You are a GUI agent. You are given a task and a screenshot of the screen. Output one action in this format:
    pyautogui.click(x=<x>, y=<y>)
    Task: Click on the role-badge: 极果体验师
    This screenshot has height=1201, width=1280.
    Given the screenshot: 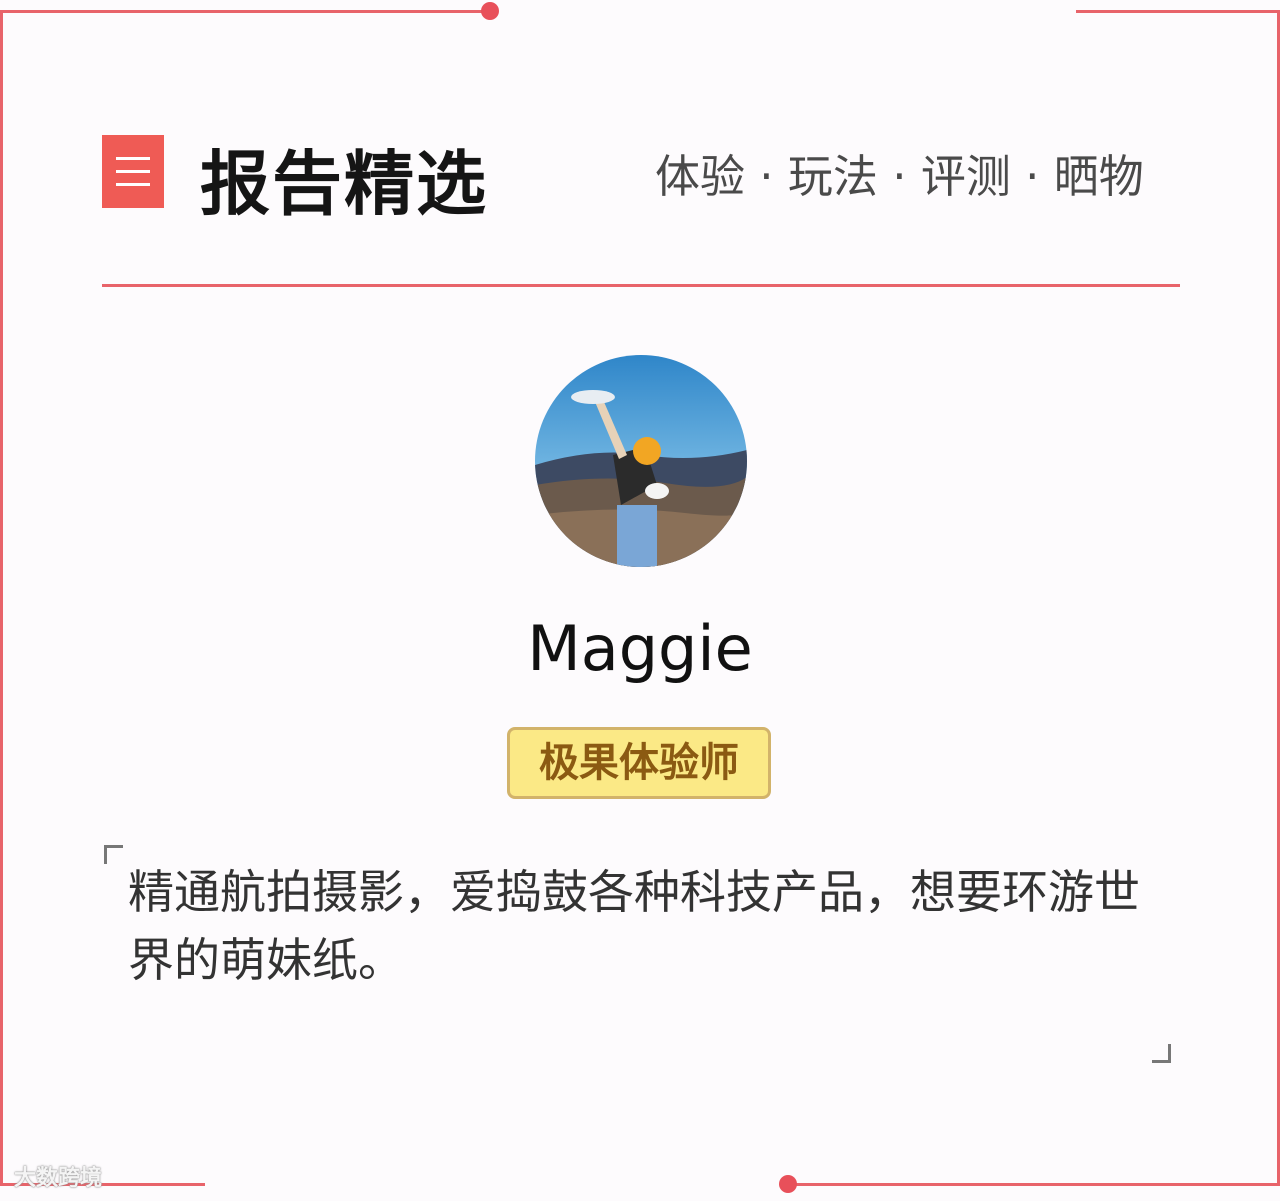 What is the action you would take?
    pyautogui.click(x=639, y=763)
    